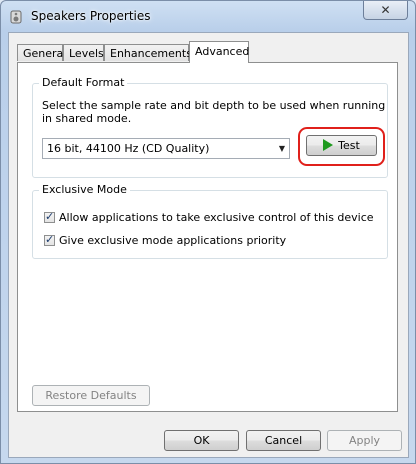  I want to click on exclusive-priority-checkbox: ✓, so click(49, 239).